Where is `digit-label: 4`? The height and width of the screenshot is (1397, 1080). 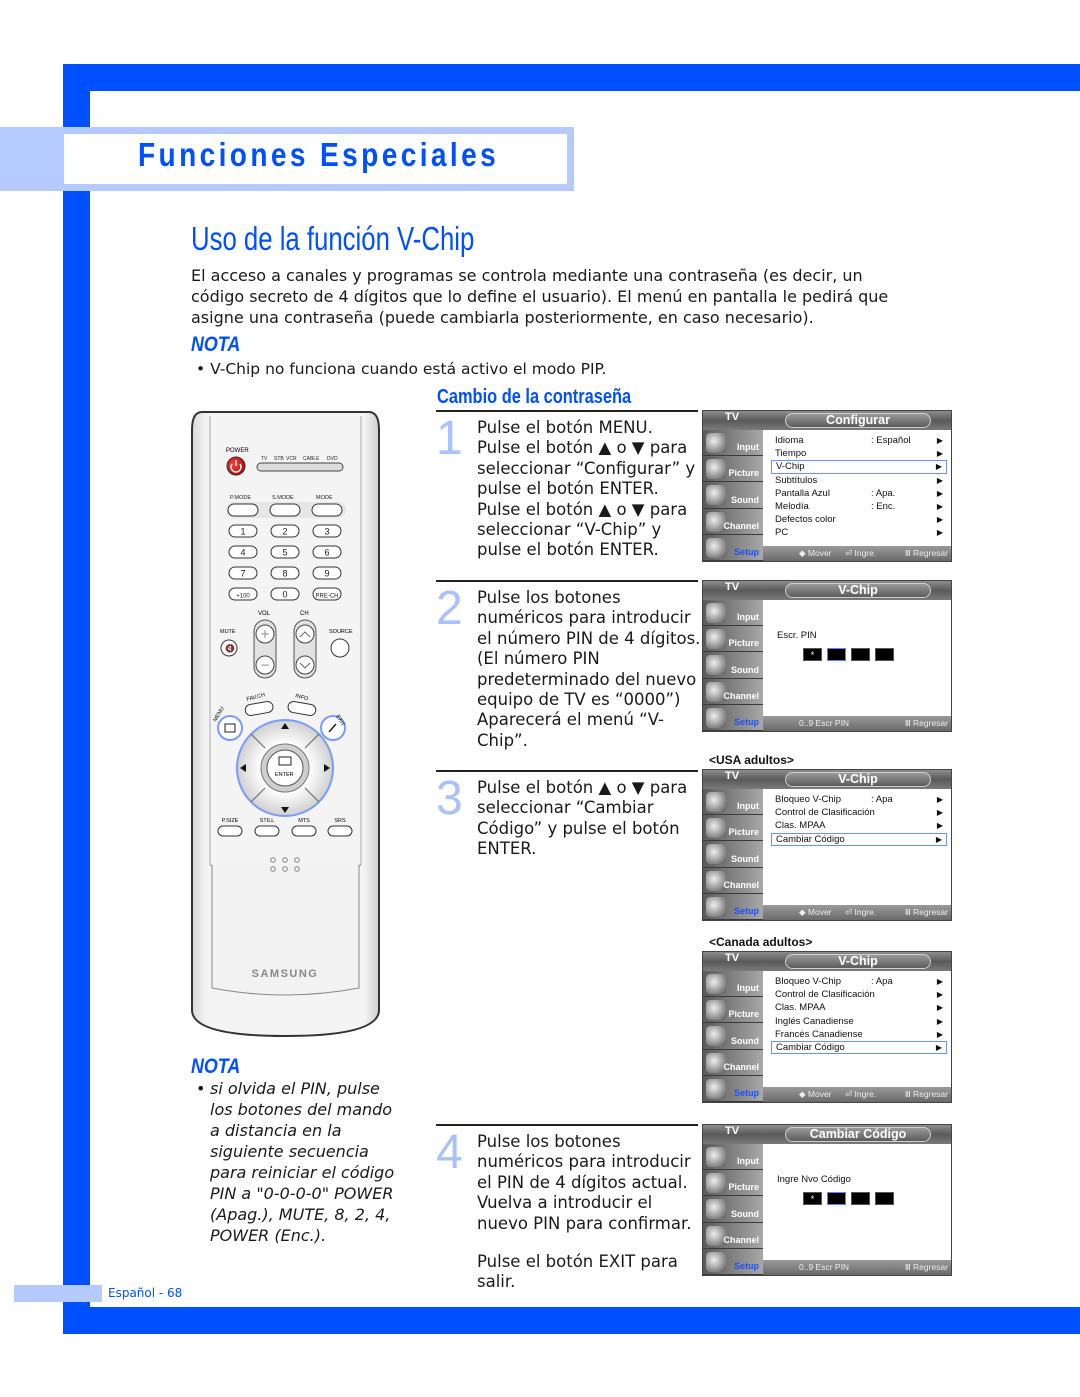
digit-label: 4 is located at coordinates (242, 553).